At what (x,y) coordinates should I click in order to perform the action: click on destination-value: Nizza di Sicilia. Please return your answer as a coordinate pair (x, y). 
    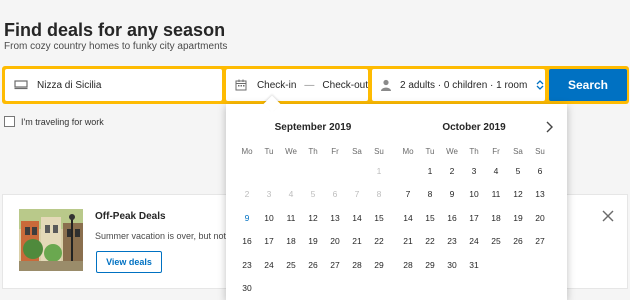
    Looking at the image, I should click on (69, 85).